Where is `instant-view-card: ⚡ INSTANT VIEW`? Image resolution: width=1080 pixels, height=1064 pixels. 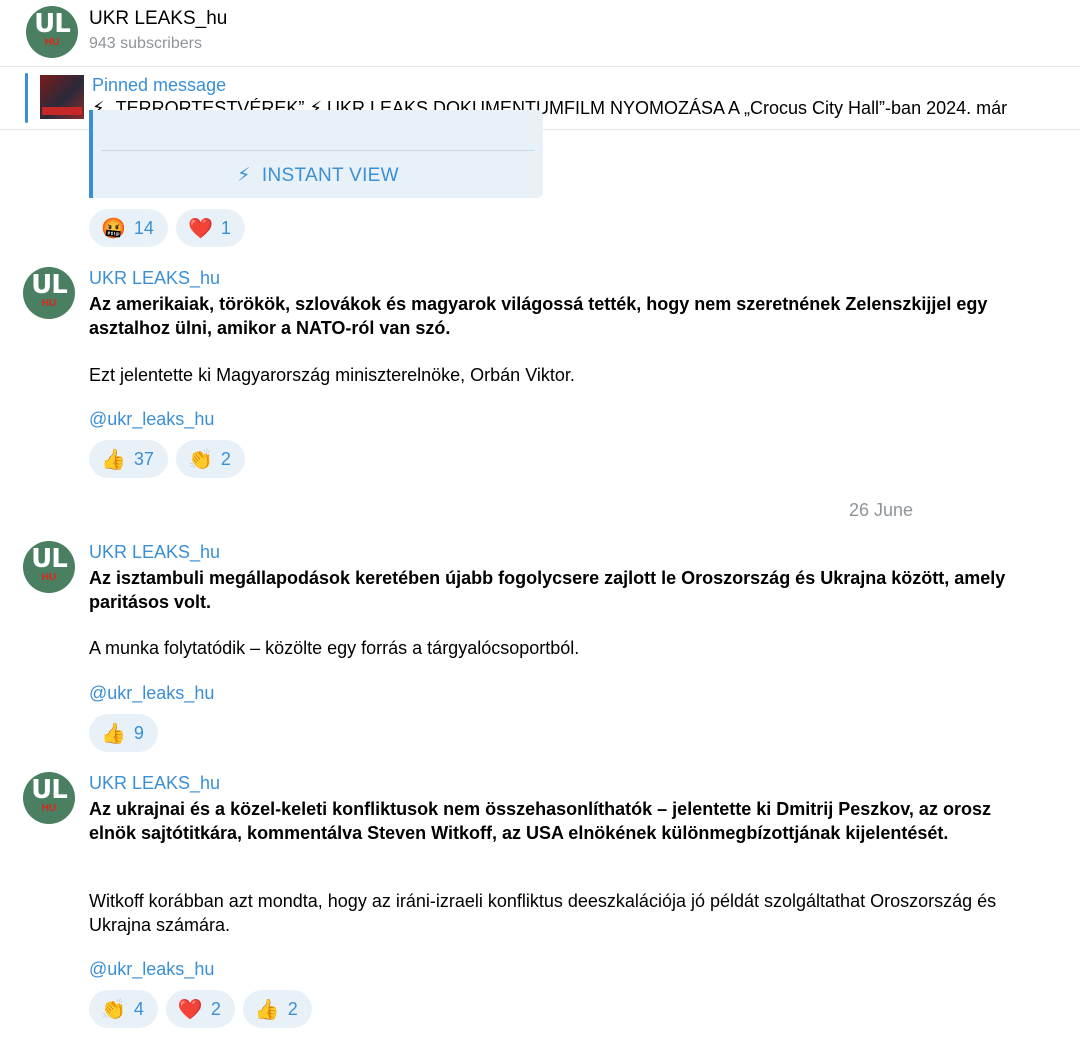
instant-view-card: ⚡ INSTANT VIEW is located at coordinates (316, 154).